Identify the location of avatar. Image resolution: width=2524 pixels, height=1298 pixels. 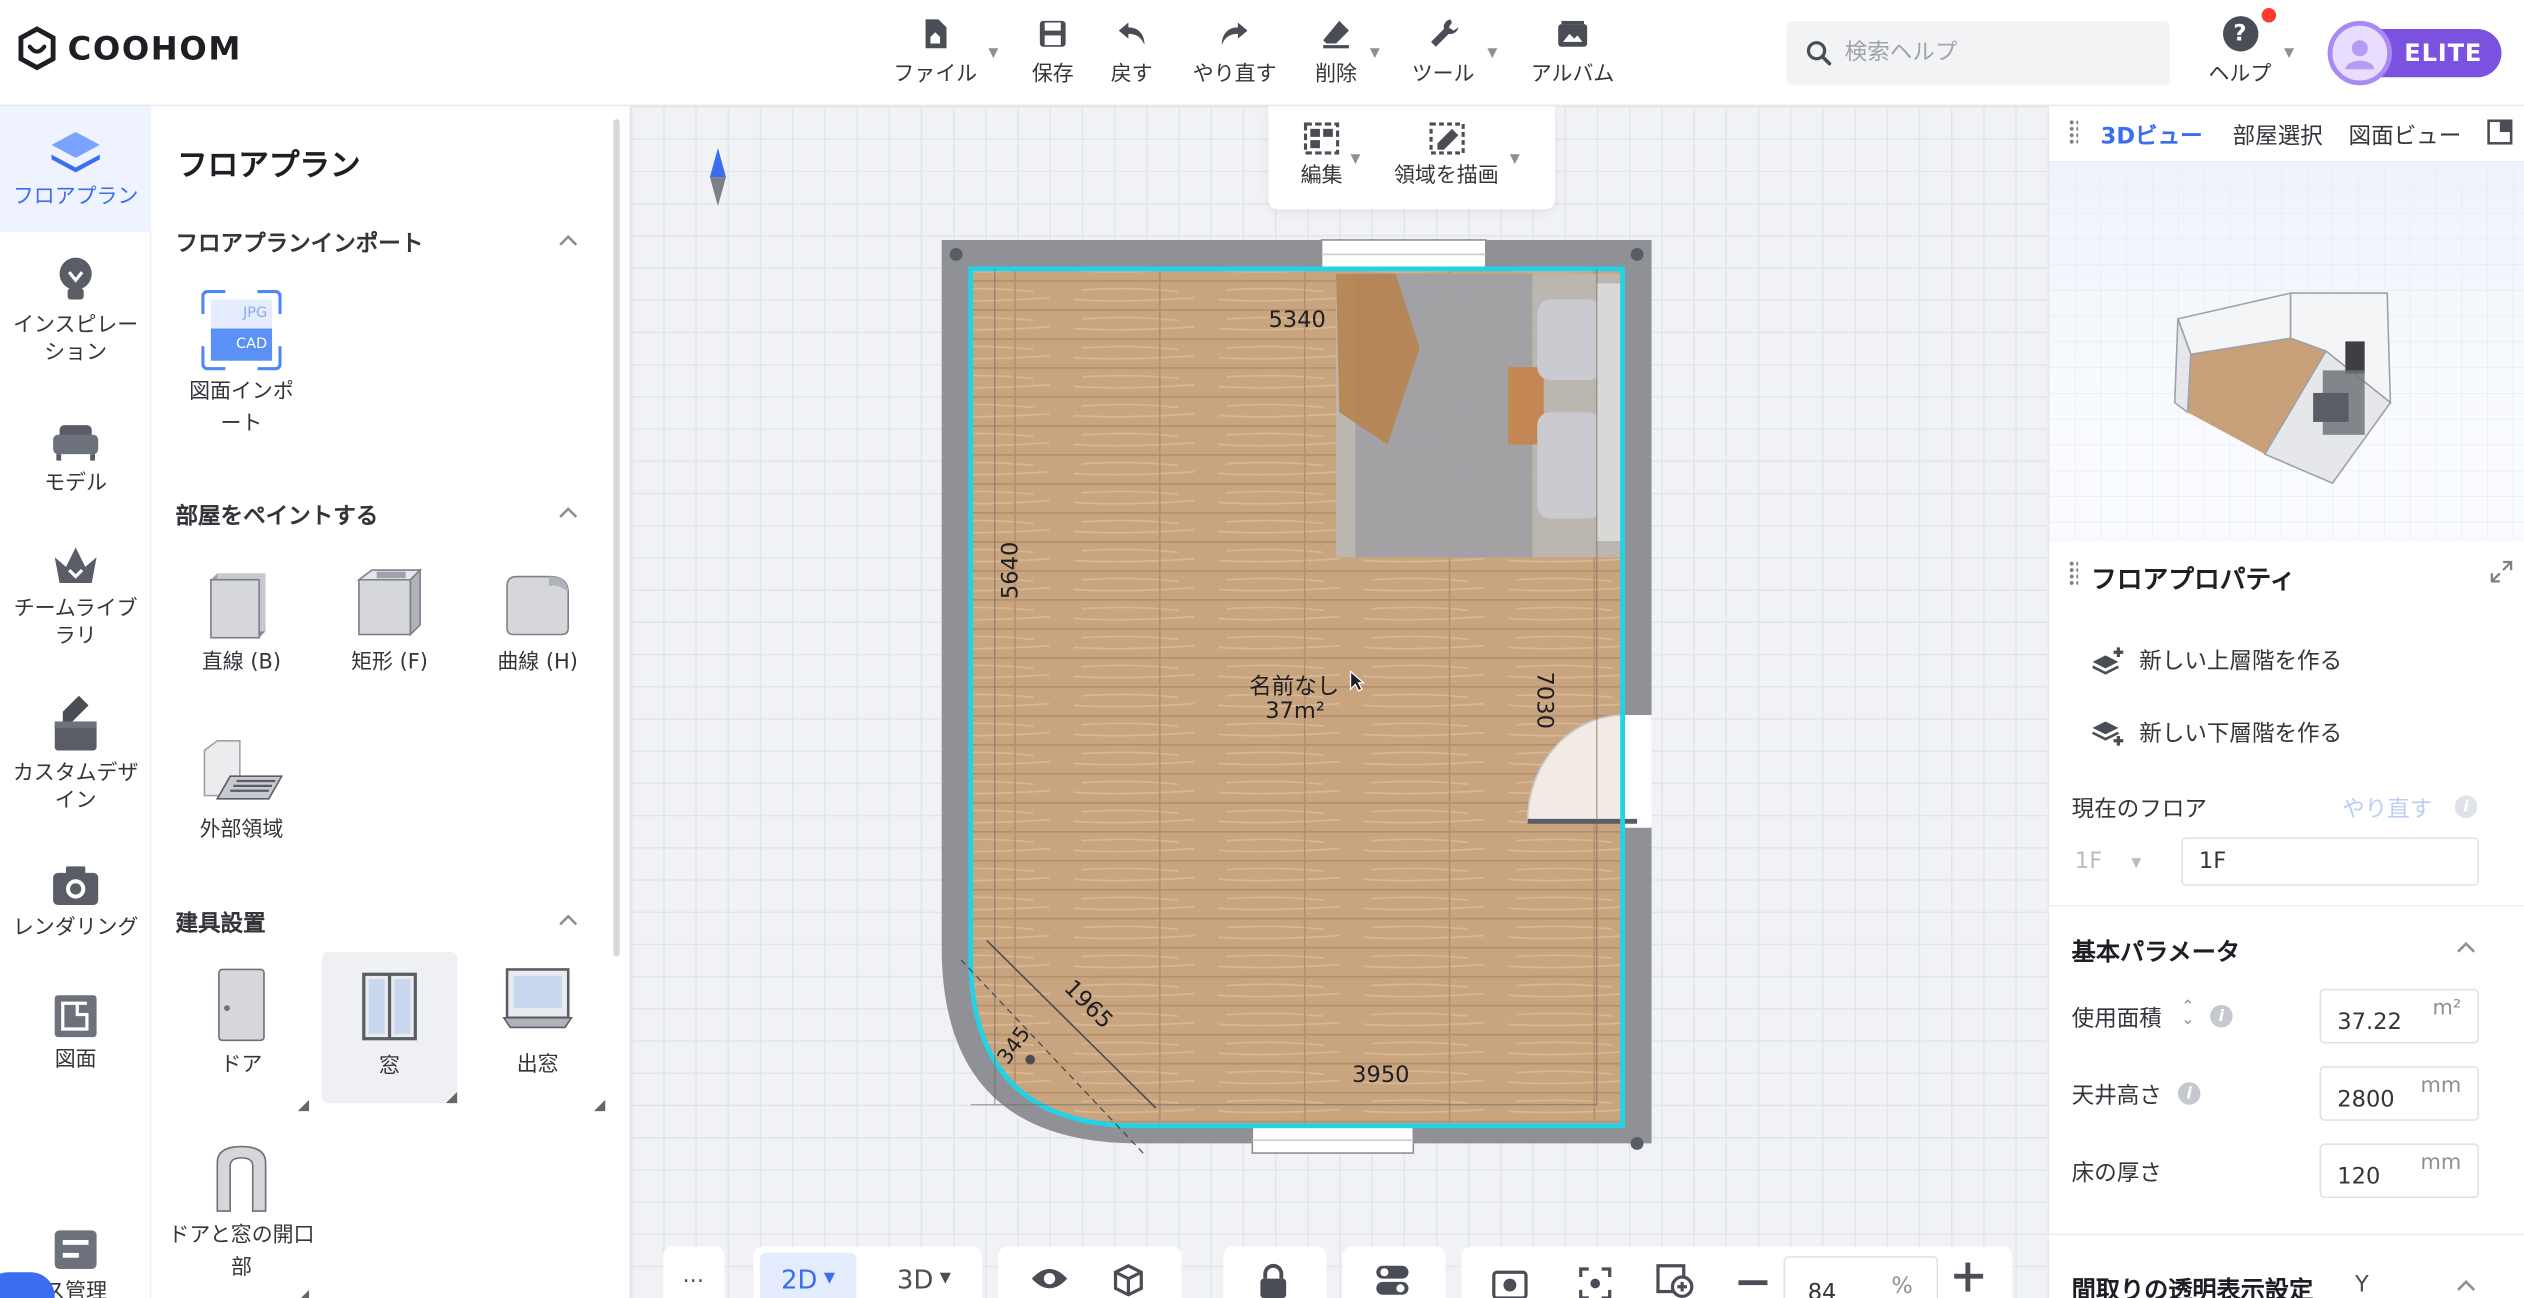
(2360, 53).